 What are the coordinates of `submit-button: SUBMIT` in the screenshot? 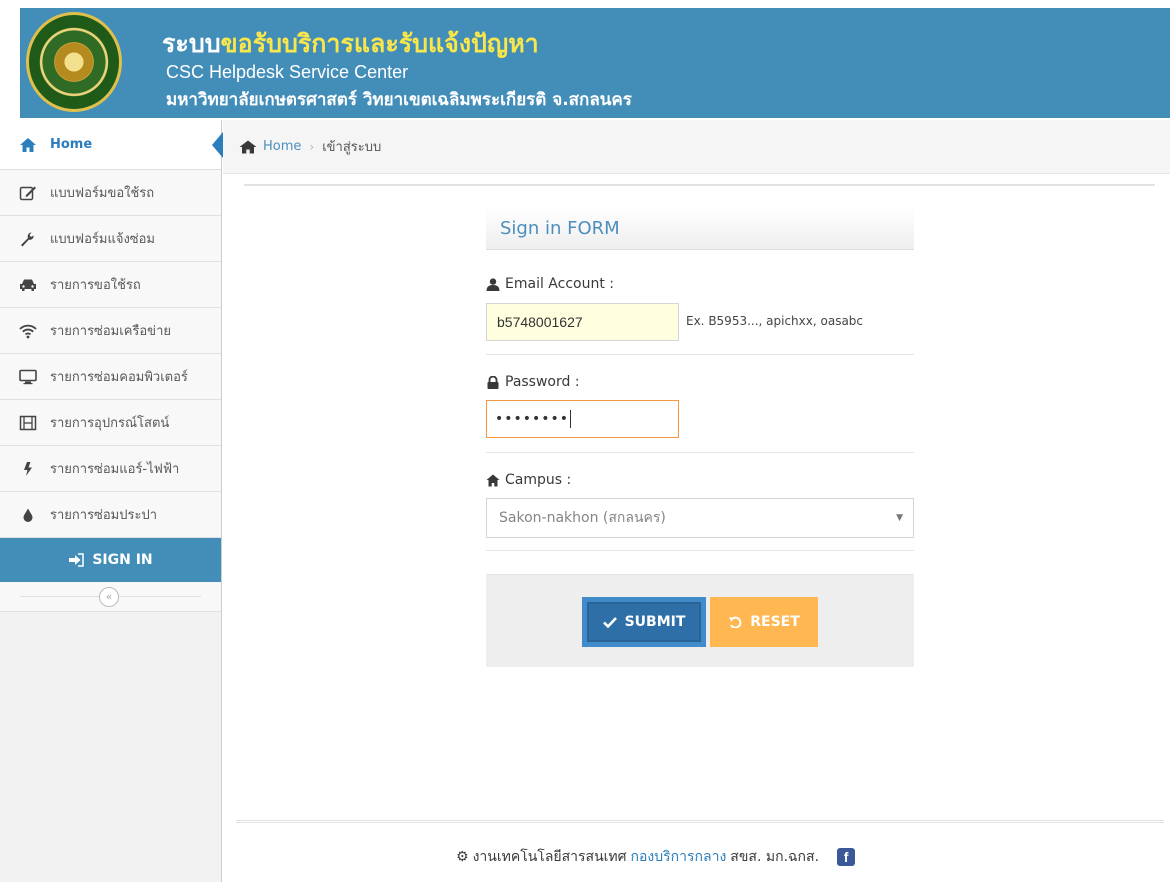 It's located at (644, 622).